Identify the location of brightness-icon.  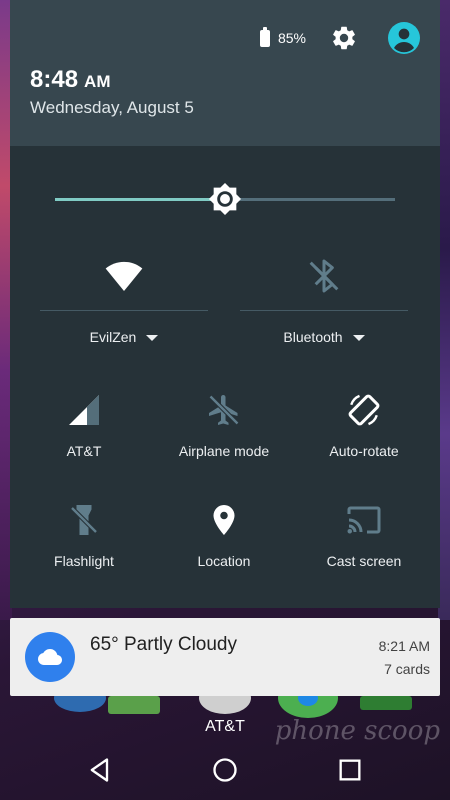
(225, 199).